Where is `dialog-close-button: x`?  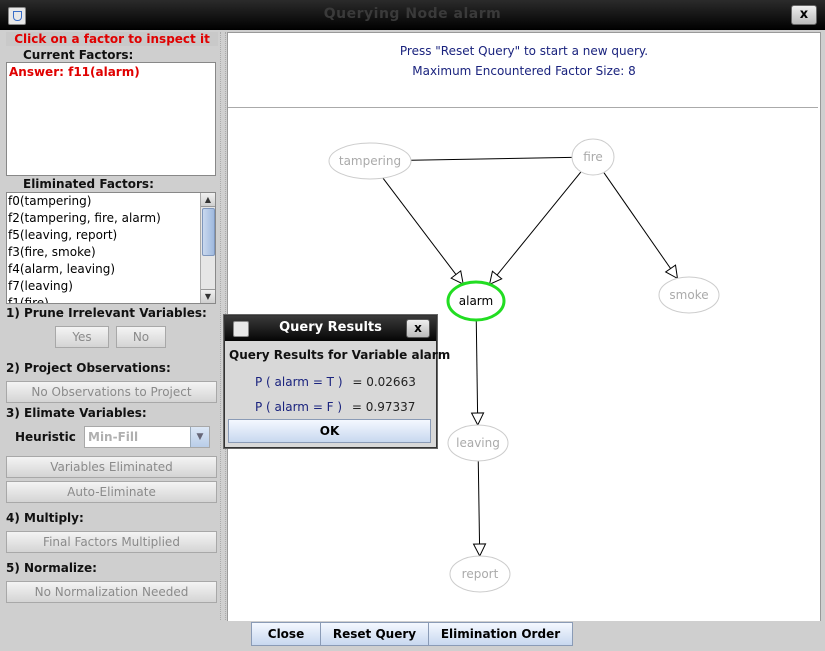 dialog-close-button: x is located at coordinates (418, 328).